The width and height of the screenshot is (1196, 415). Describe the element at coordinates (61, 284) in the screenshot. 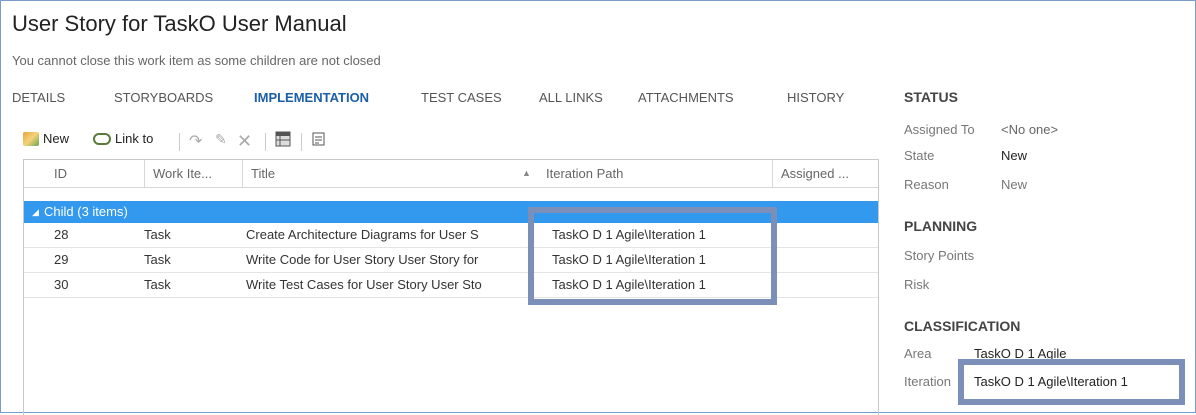

I see `cell-id: 30` at that location.